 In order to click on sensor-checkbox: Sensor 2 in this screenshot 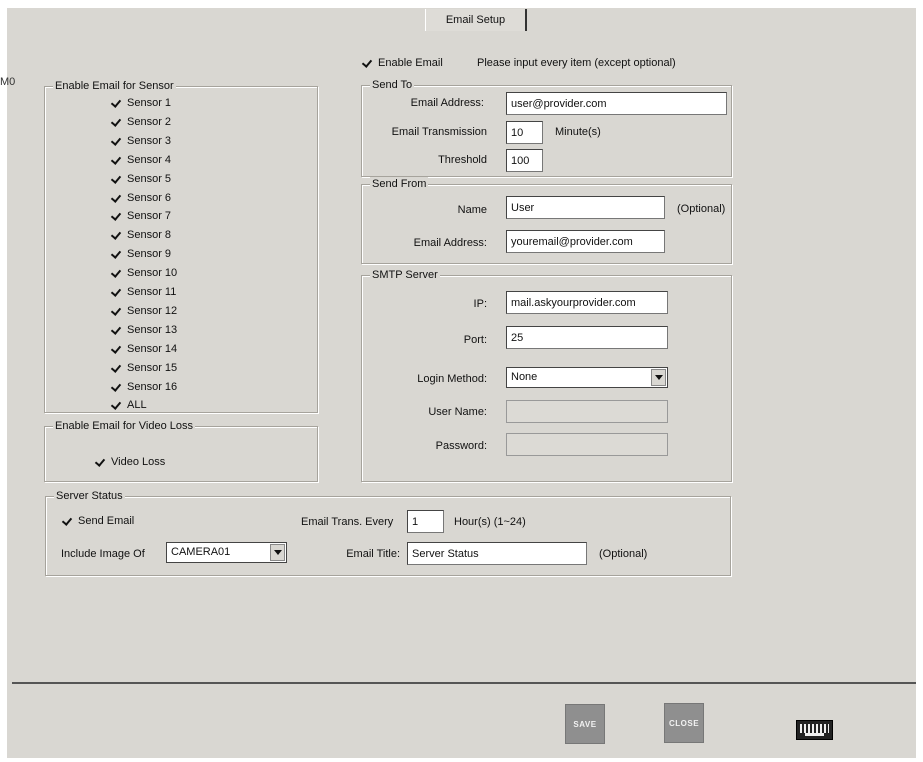, I will do `click(141, 122)`.